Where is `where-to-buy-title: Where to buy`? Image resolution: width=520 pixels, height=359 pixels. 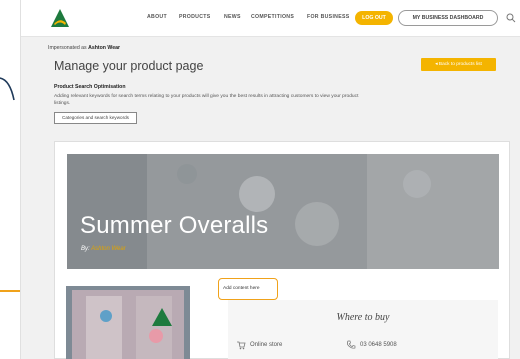
where-to-buy-title: Where to buy is located at coordinates (363, 317).